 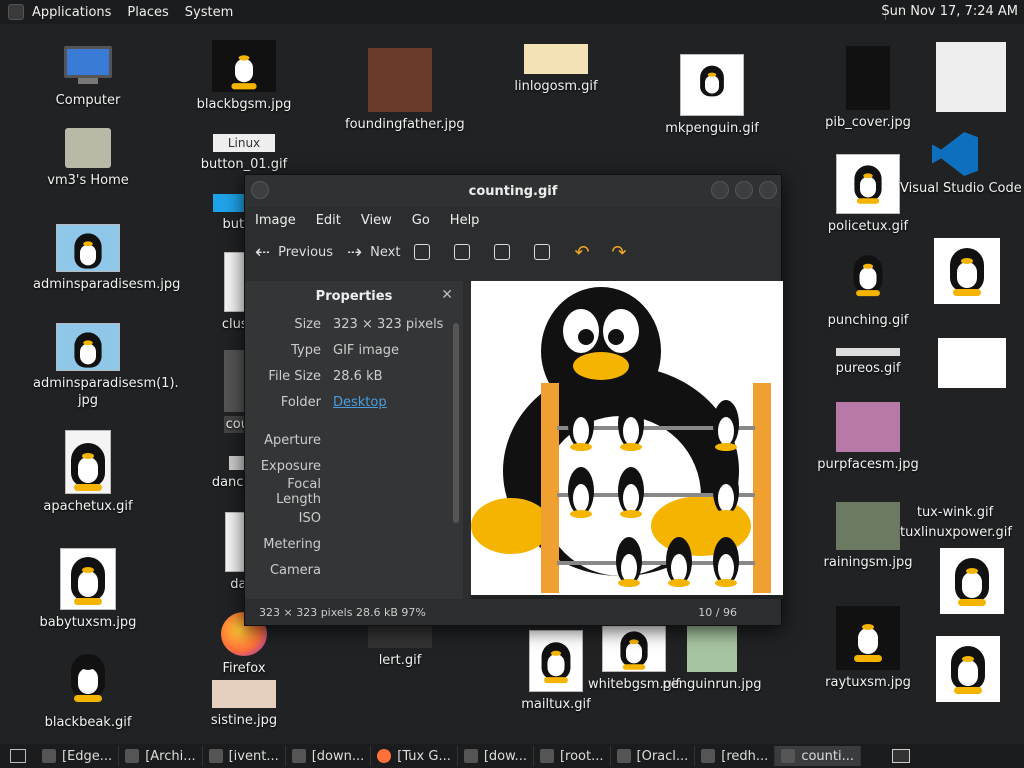 I want to click on desktop-icon-blackbgsm: blackbgsm.jpg, so click(x=244, y=76).